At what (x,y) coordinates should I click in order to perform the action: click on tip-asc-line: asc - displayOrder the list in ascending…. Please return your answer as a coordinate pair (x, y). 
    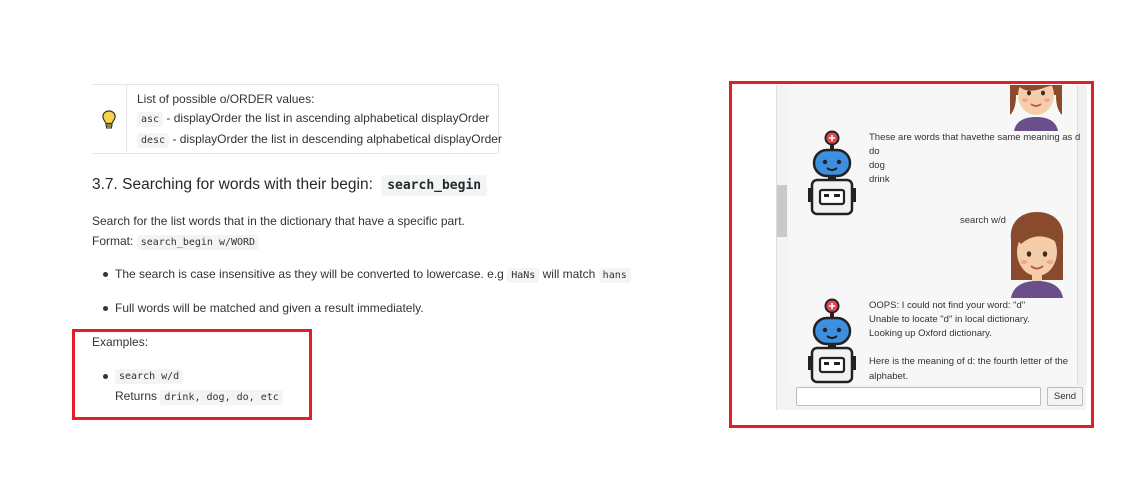
    Looking at the image, I should click on (313, 119).